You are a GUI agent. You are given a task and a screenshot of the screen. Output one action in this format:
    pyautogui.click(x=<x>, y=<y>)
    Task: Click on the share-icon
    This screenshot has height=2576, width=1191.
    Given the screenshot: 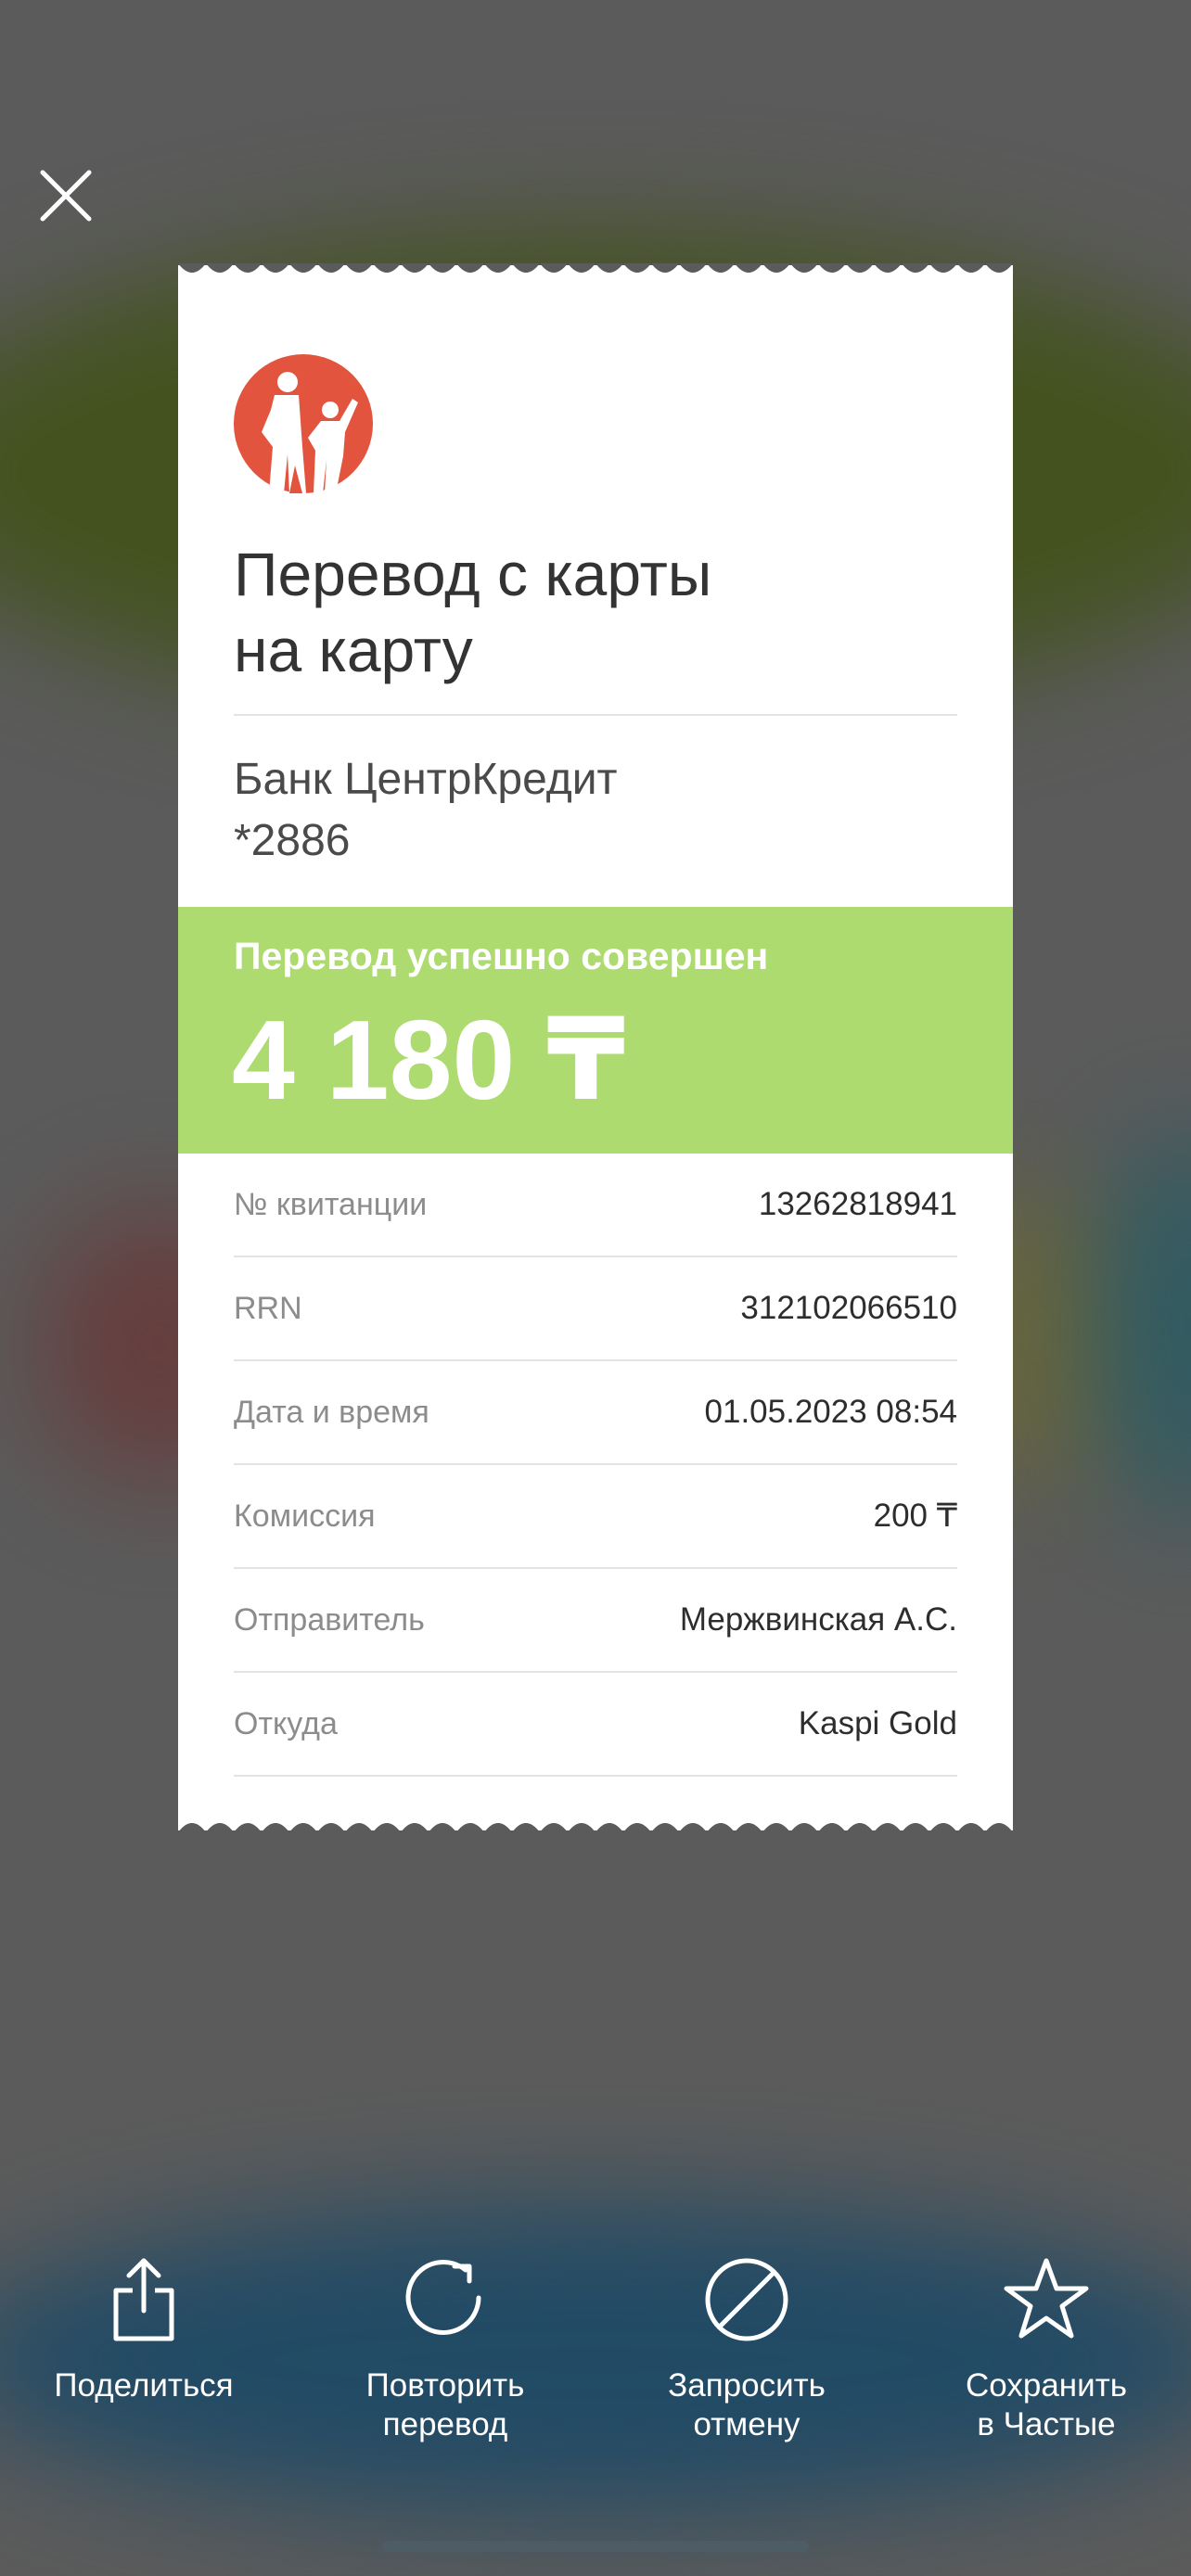 What is the action you would take?
    pyautogui.click(x=143, y=2299)
    